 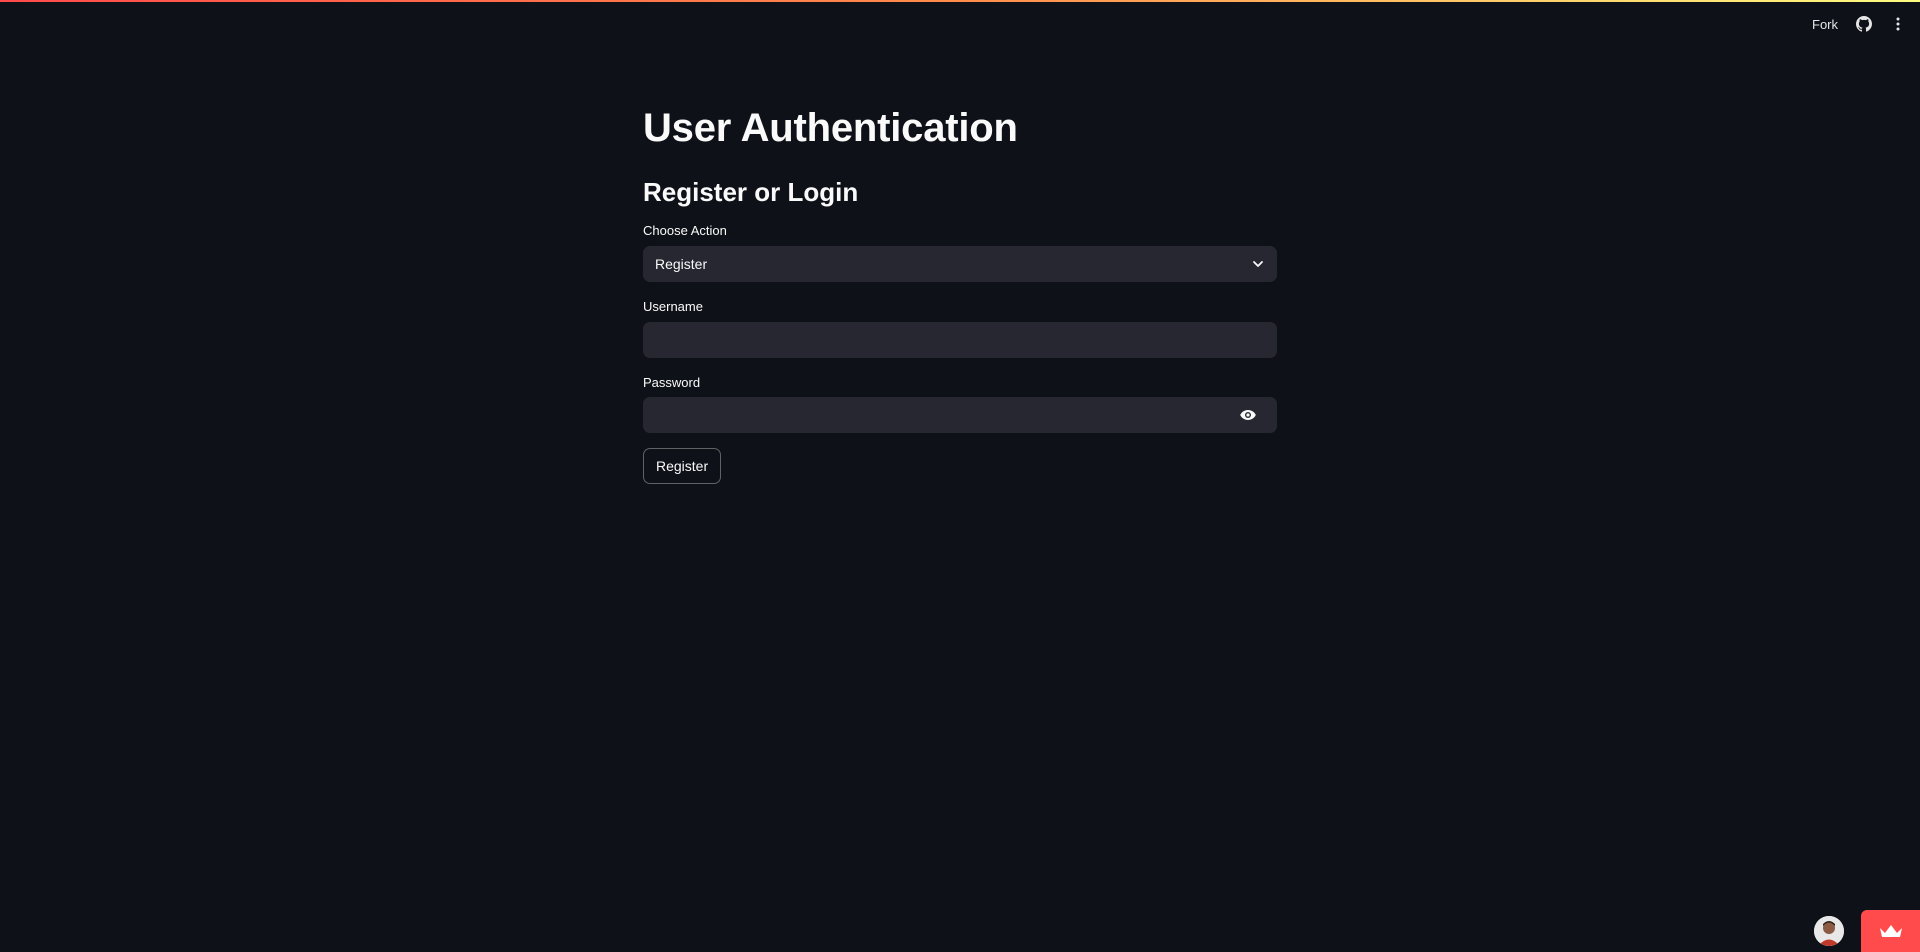 What do you see at coordinates (1864, 24) in the screenshot?
I see `github-icon` at bounding box center [1864, 24].